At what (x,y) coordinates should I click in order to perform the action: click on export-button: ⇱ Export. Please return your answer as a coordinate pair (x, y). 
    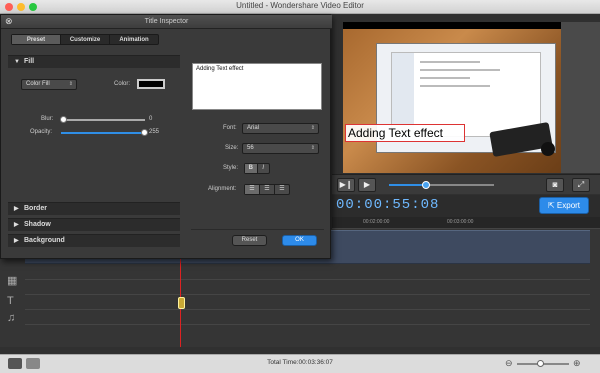
    Looking at the image, I should click on (564, 205).